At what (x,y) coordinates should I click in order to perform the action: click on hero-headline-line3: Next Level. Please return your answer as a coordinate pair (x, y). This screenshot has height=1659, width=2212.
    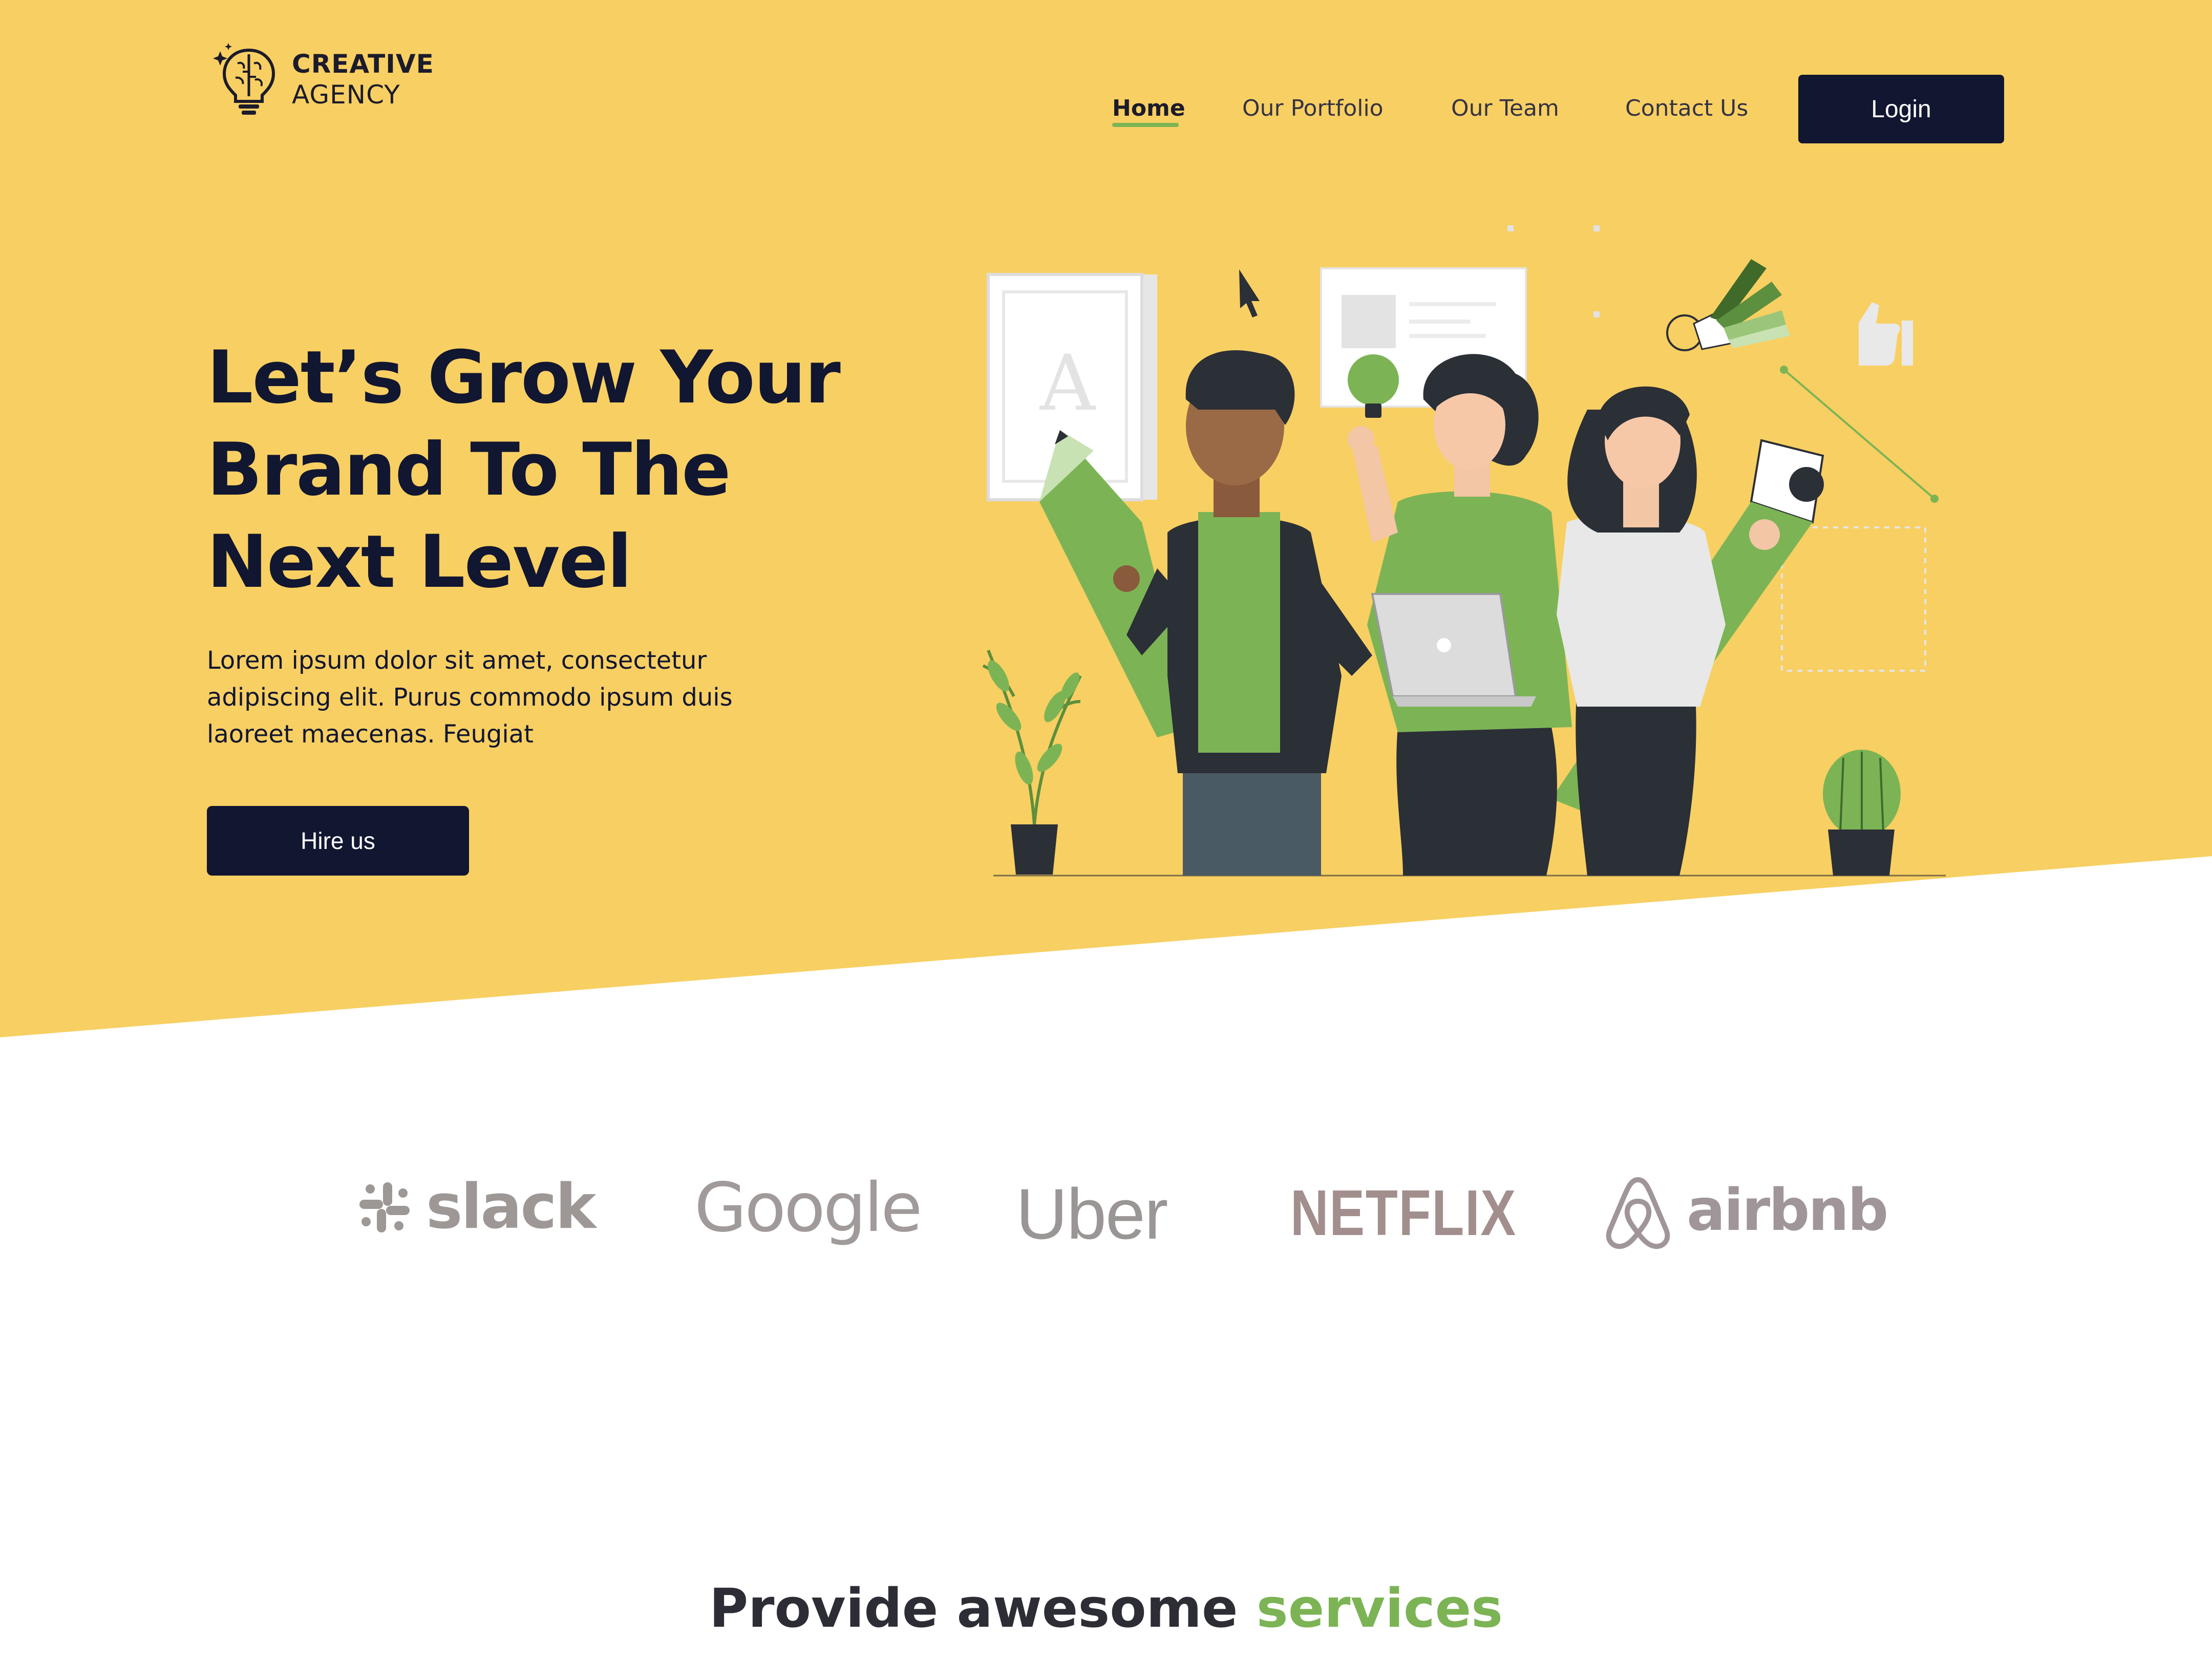
    Looking at the image, I should click on (420, 562).